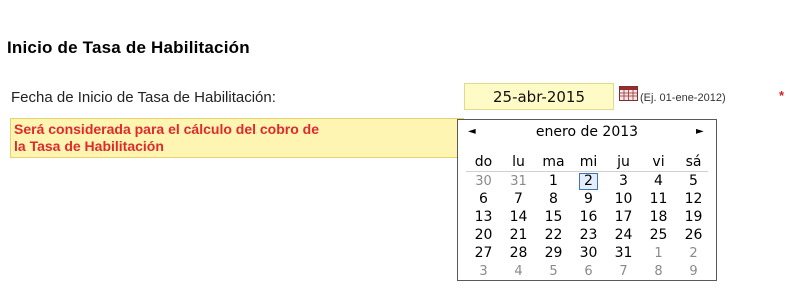  I want to click on calendar-day: 15, so click(553, 217).